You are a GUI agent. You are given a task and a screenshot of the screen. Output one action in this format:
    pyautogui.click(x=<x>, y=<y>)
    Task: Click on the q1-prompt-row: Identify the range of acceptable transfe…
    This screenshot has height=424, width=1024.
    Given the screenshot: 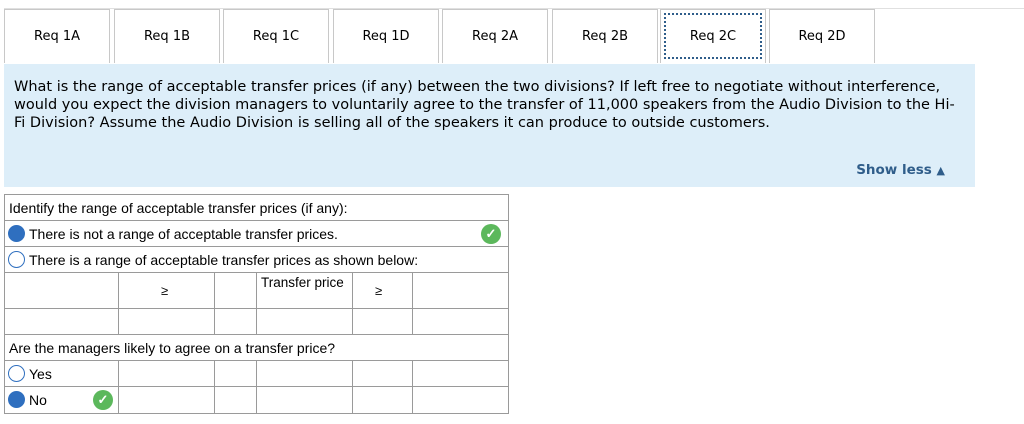 What is the action you would take?
    pyautogui.click(x=256, y=208)
    